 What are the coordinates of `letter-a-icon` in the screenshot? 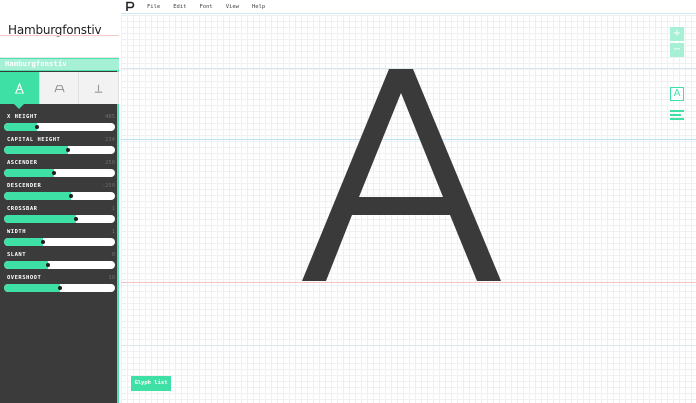 It's located at (19, 87).